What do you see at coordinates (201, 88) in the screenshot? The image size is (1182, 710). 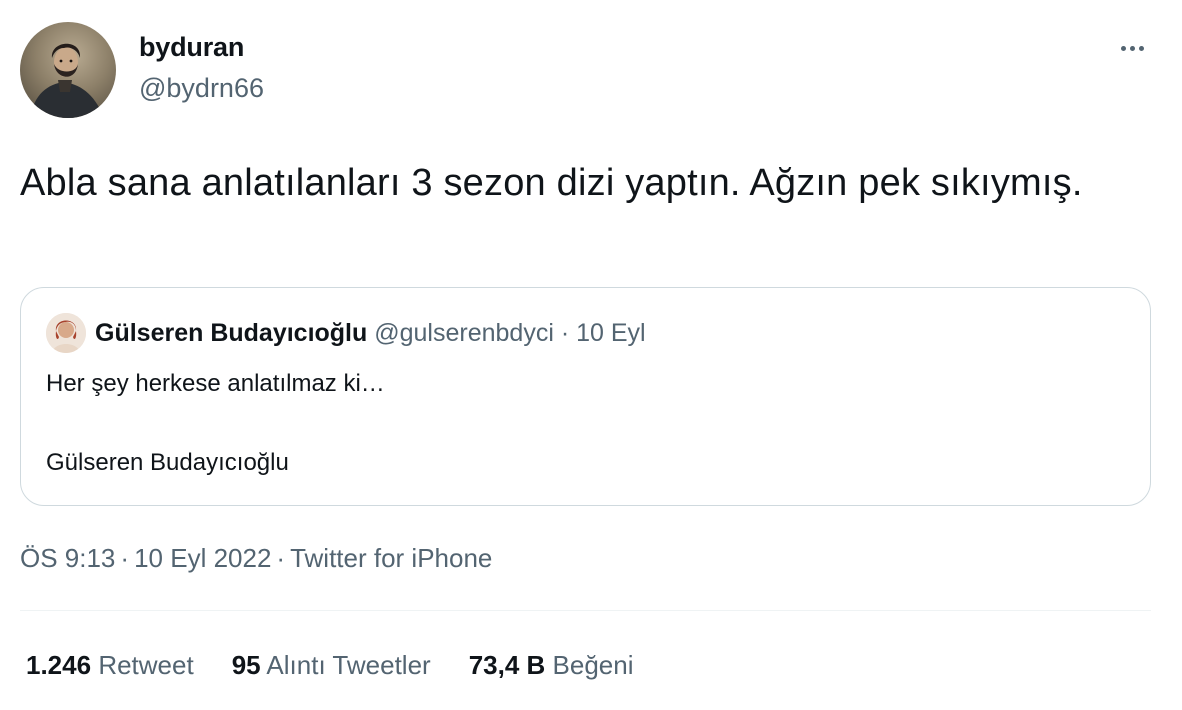 I see `author-handle: @bydrn66` at bounding box center [201, 88].